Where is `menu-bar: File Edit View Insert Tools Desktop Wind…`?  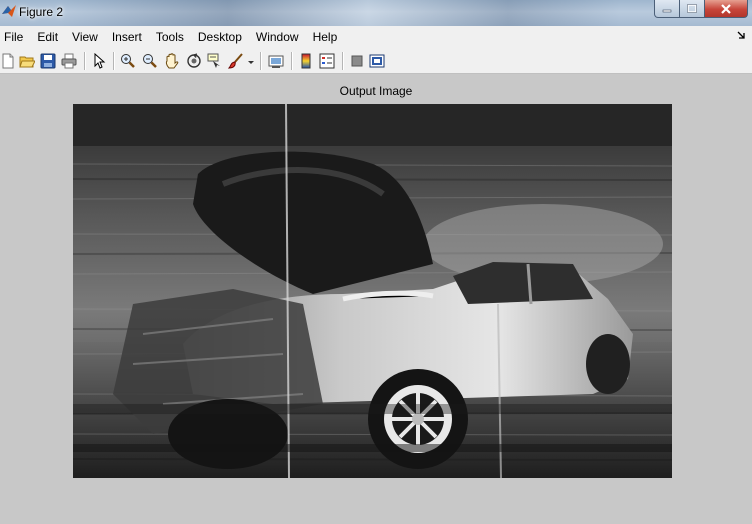
menu-bar: File Edit View Insert Tools Desktop Wind… is located at coordinates (376, 37).